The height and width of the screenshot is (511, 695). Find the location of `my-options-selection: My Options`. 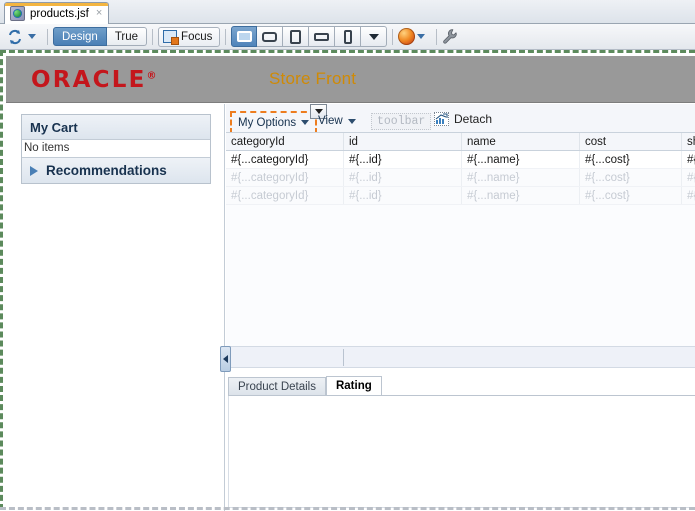

my-options-selection: My Options is located at coordinates (273, 122).